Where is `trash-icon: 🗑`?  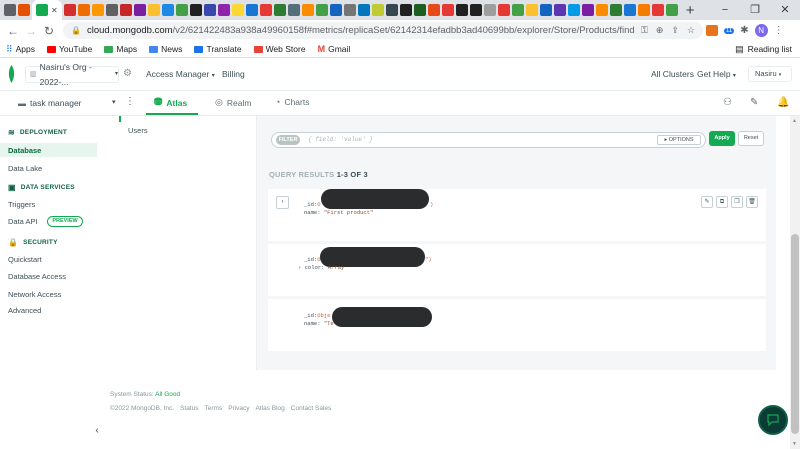
trash-icon: 🗑 is located at coordinates (752, 202).